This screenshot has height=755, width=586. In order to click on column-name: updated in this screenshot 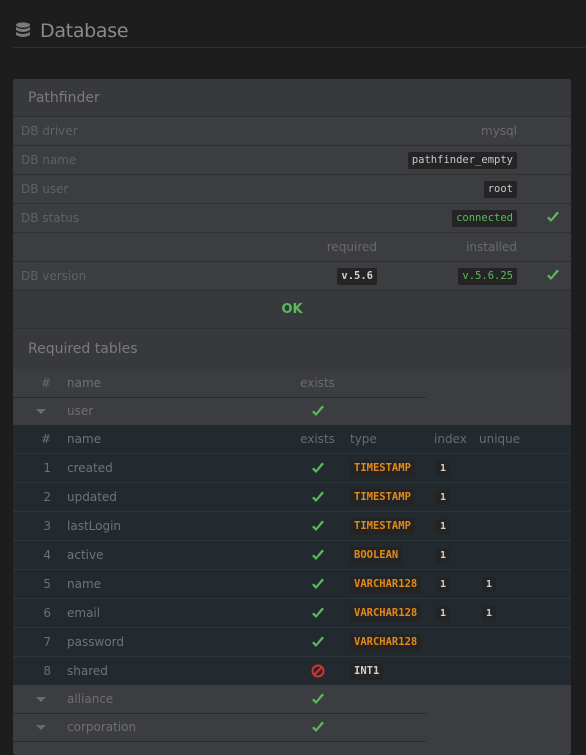, I will do `click(92, 497)`.